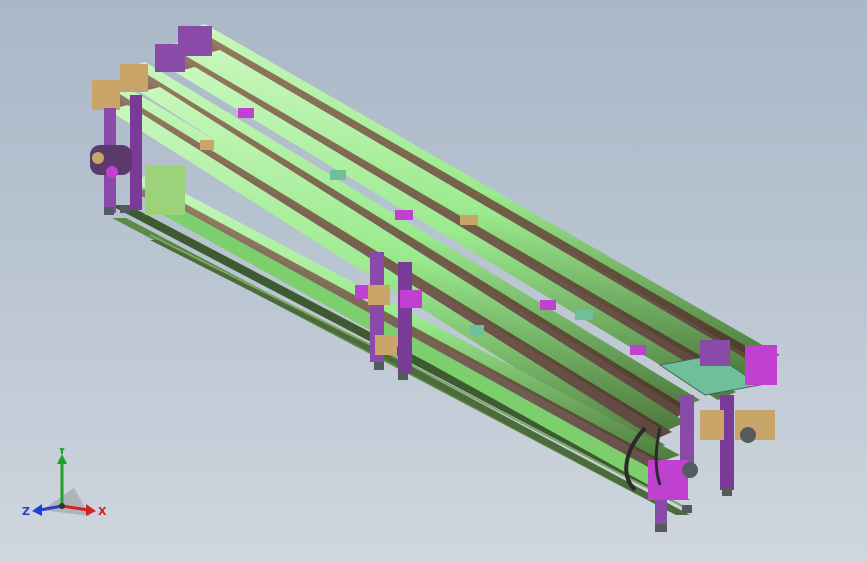 This screenshot has height=562, width=867. I want to click on x-axis-label: X, so click(102, 511).